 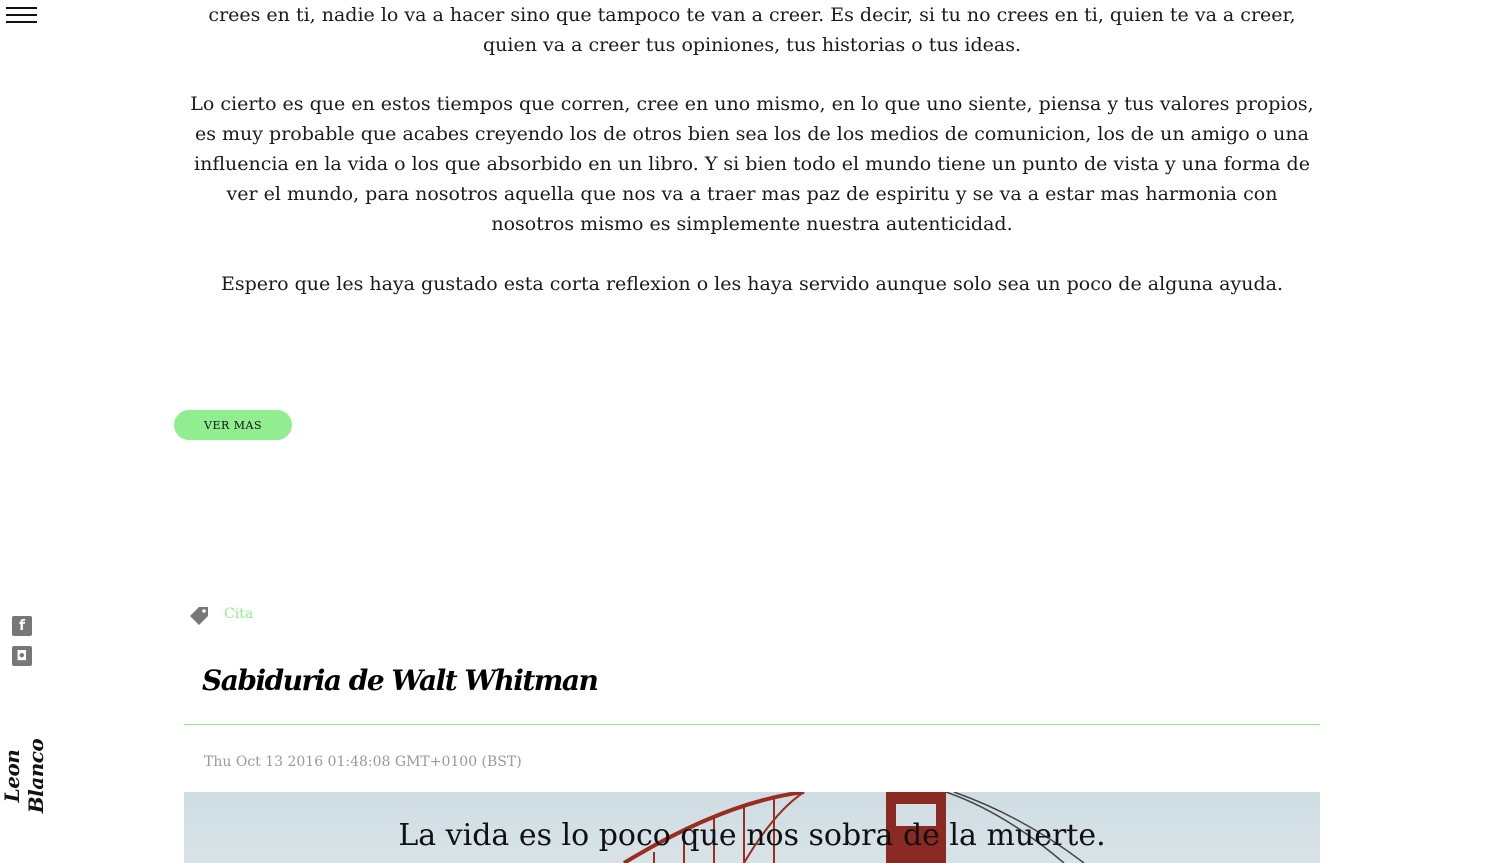 What do you see at coordinates (22, 16) in the screenshot?
I see `hamburger-menu-button` at bounding box center [22, 16].